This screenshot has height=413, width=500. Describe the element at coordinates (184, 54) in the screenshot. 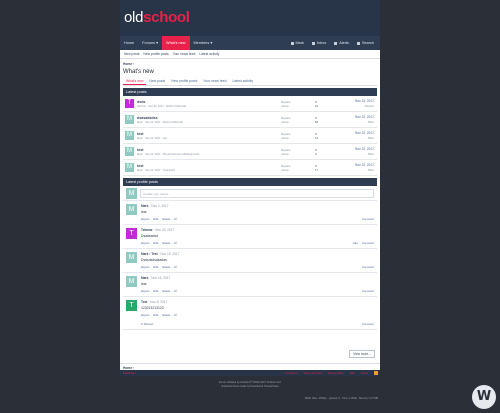

I see `subnav-news-feed: Your news feed` at that location.